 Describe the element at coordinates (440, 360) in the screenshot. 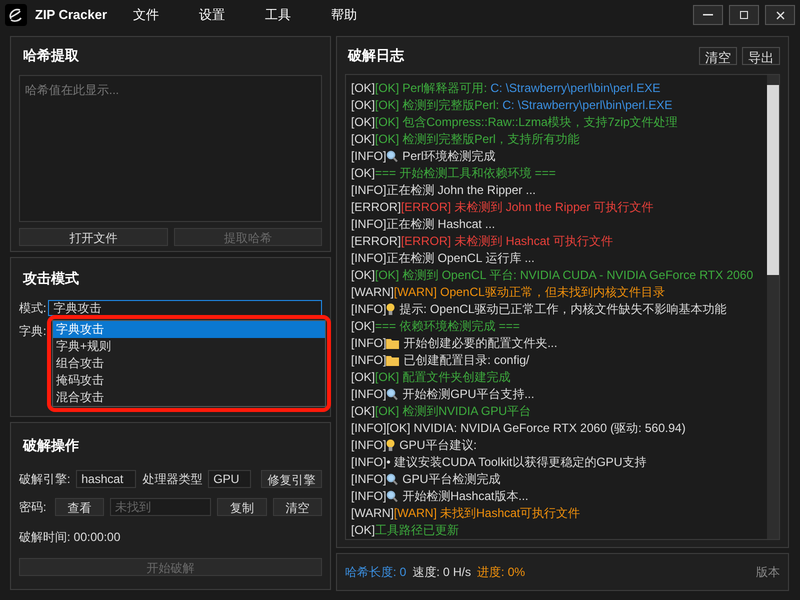

I see `log-line: [INFO] 已创建配置目录: config/` at that location.